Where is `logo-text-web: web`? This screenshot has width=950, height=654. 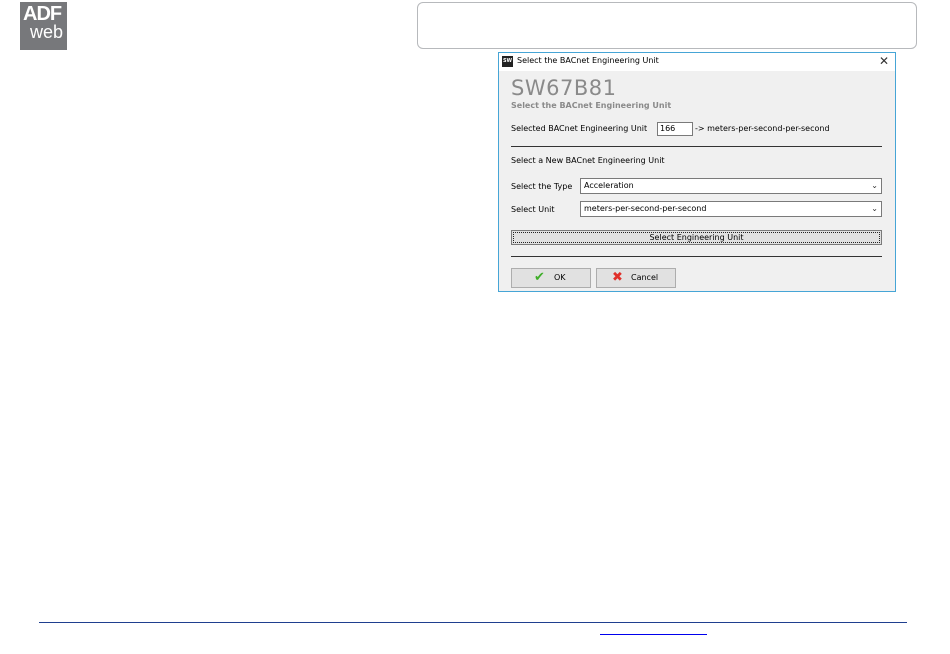 logo-text-web: web is located at coordinates (47, 32).